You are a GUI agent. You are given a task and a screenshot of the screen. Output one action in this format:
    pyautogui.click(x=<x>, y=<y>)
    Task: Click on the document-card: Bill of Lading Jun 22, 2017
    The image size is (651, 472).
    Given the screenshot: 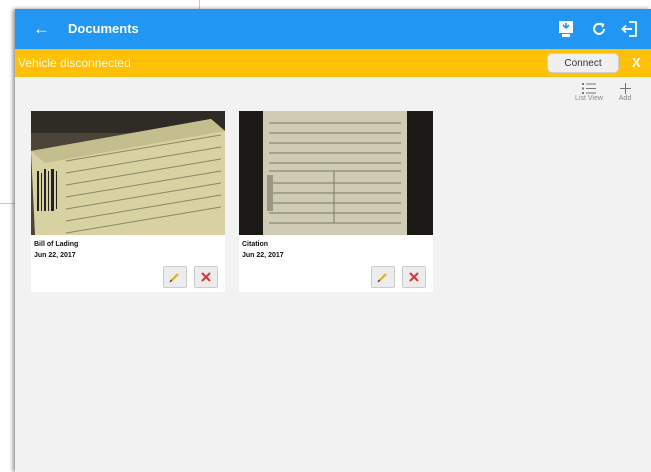 What is the action you would take?
    pyautogui.click(x=128, y=201)
    